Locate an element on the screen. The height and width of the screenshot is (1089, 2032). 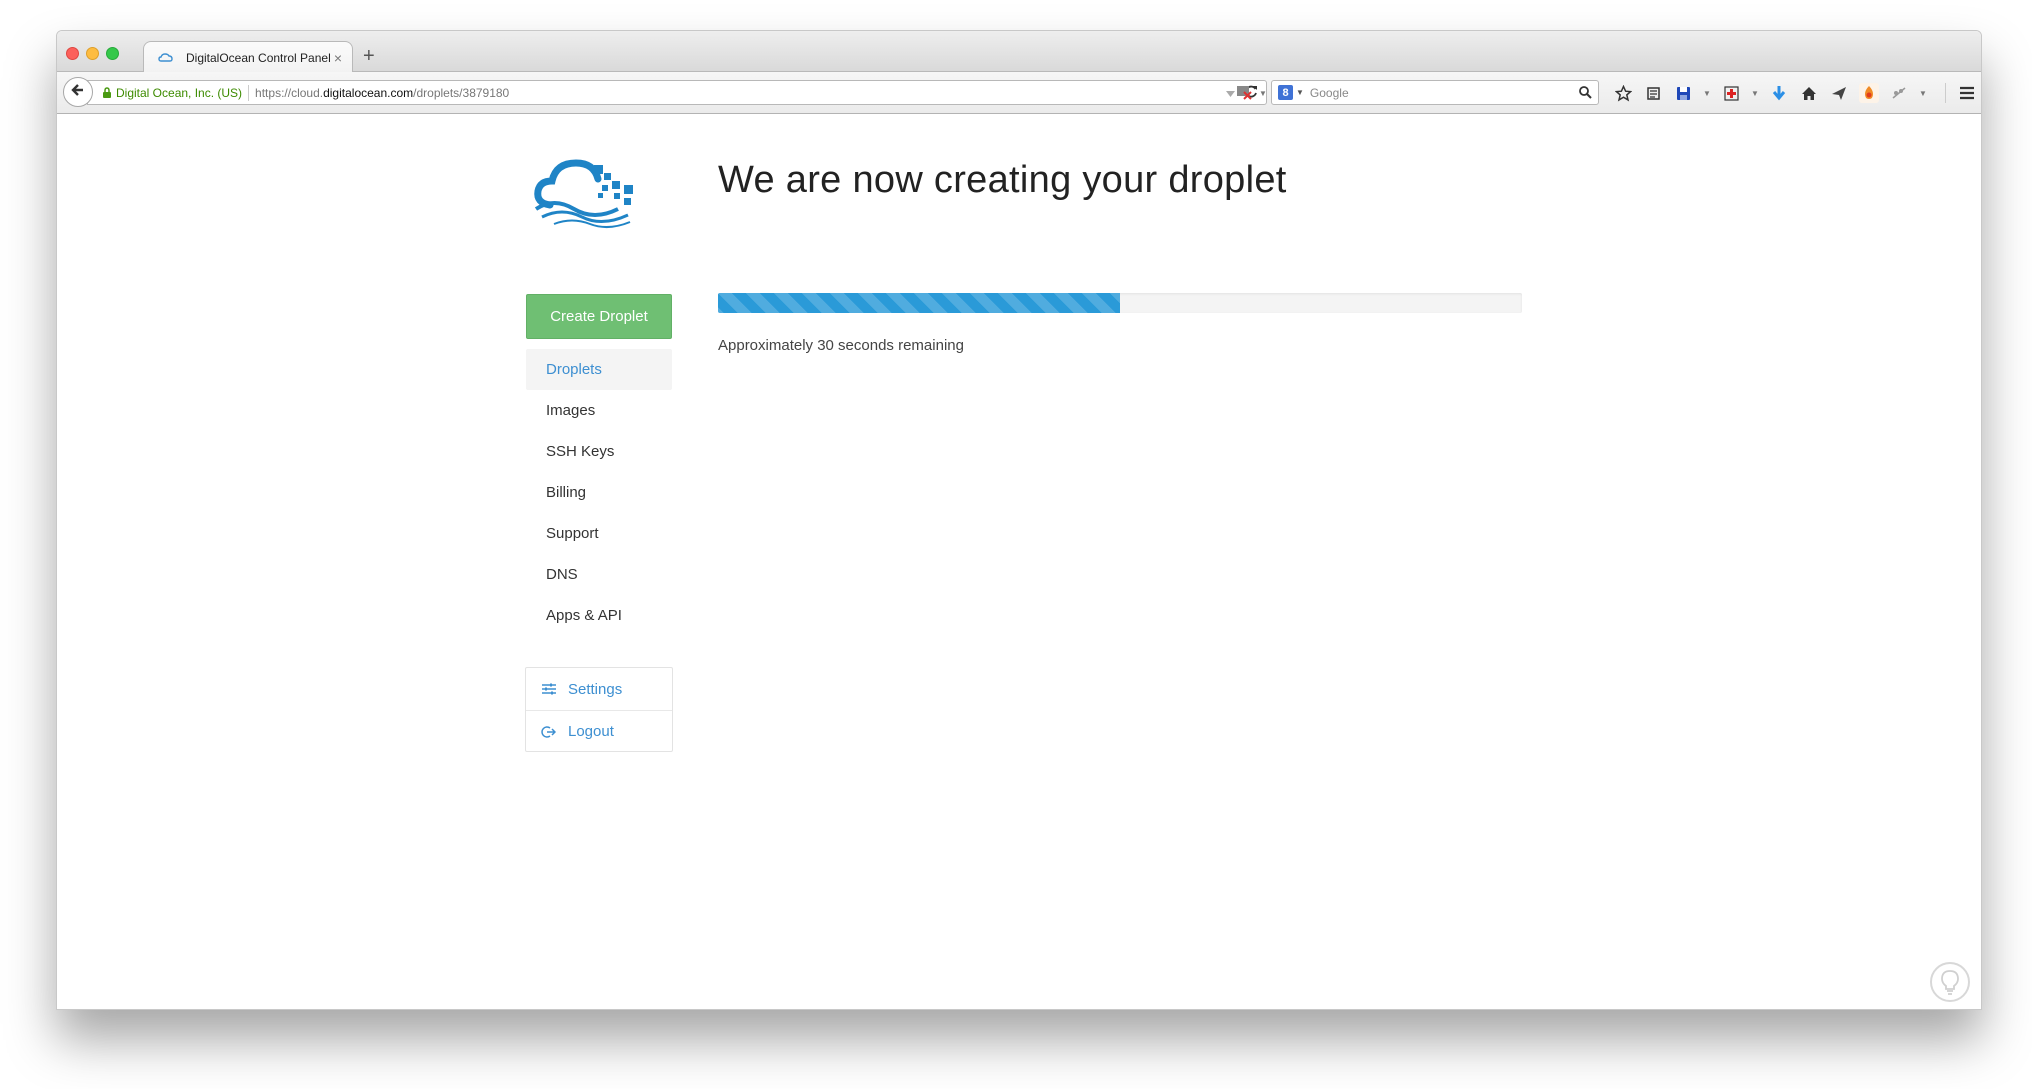
menu-icon is located at coordinates (1961, 93).